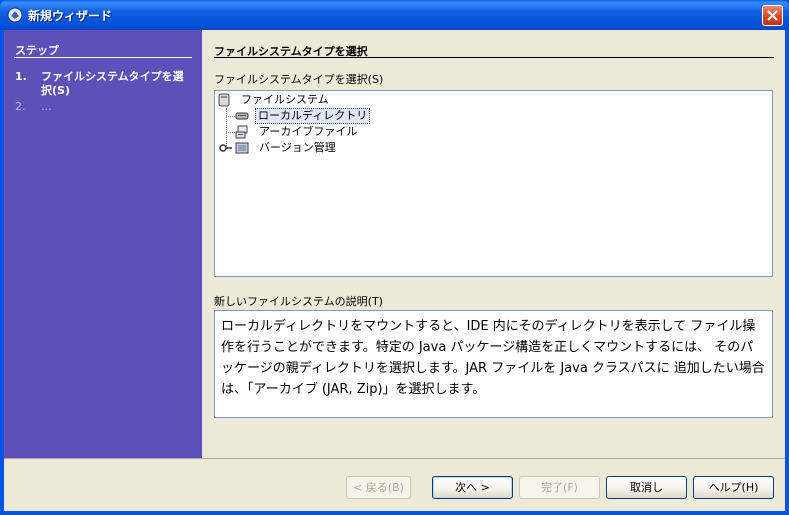 The image size is (789, 515). I want to click on close-button, so click(772, 15).